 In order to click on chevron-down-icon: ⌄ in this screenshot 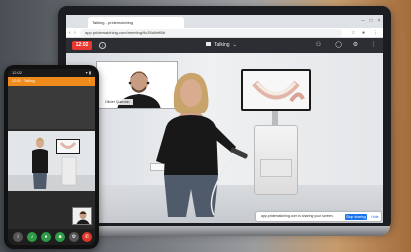, I will do `click(234, 45)`.